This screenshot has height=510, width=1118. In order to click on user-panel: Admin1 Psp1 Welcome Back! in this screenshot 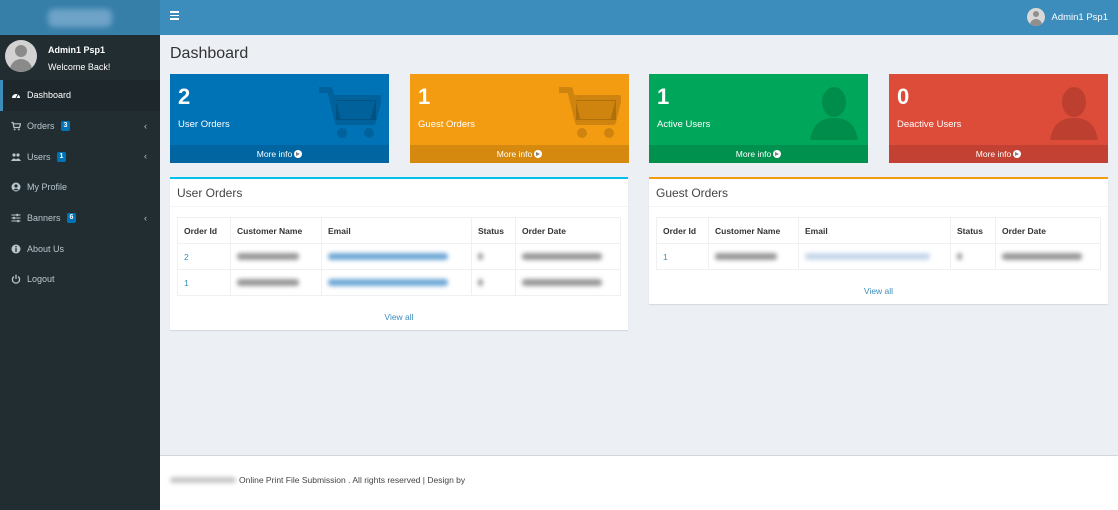, I will do `click(80, 57)`.